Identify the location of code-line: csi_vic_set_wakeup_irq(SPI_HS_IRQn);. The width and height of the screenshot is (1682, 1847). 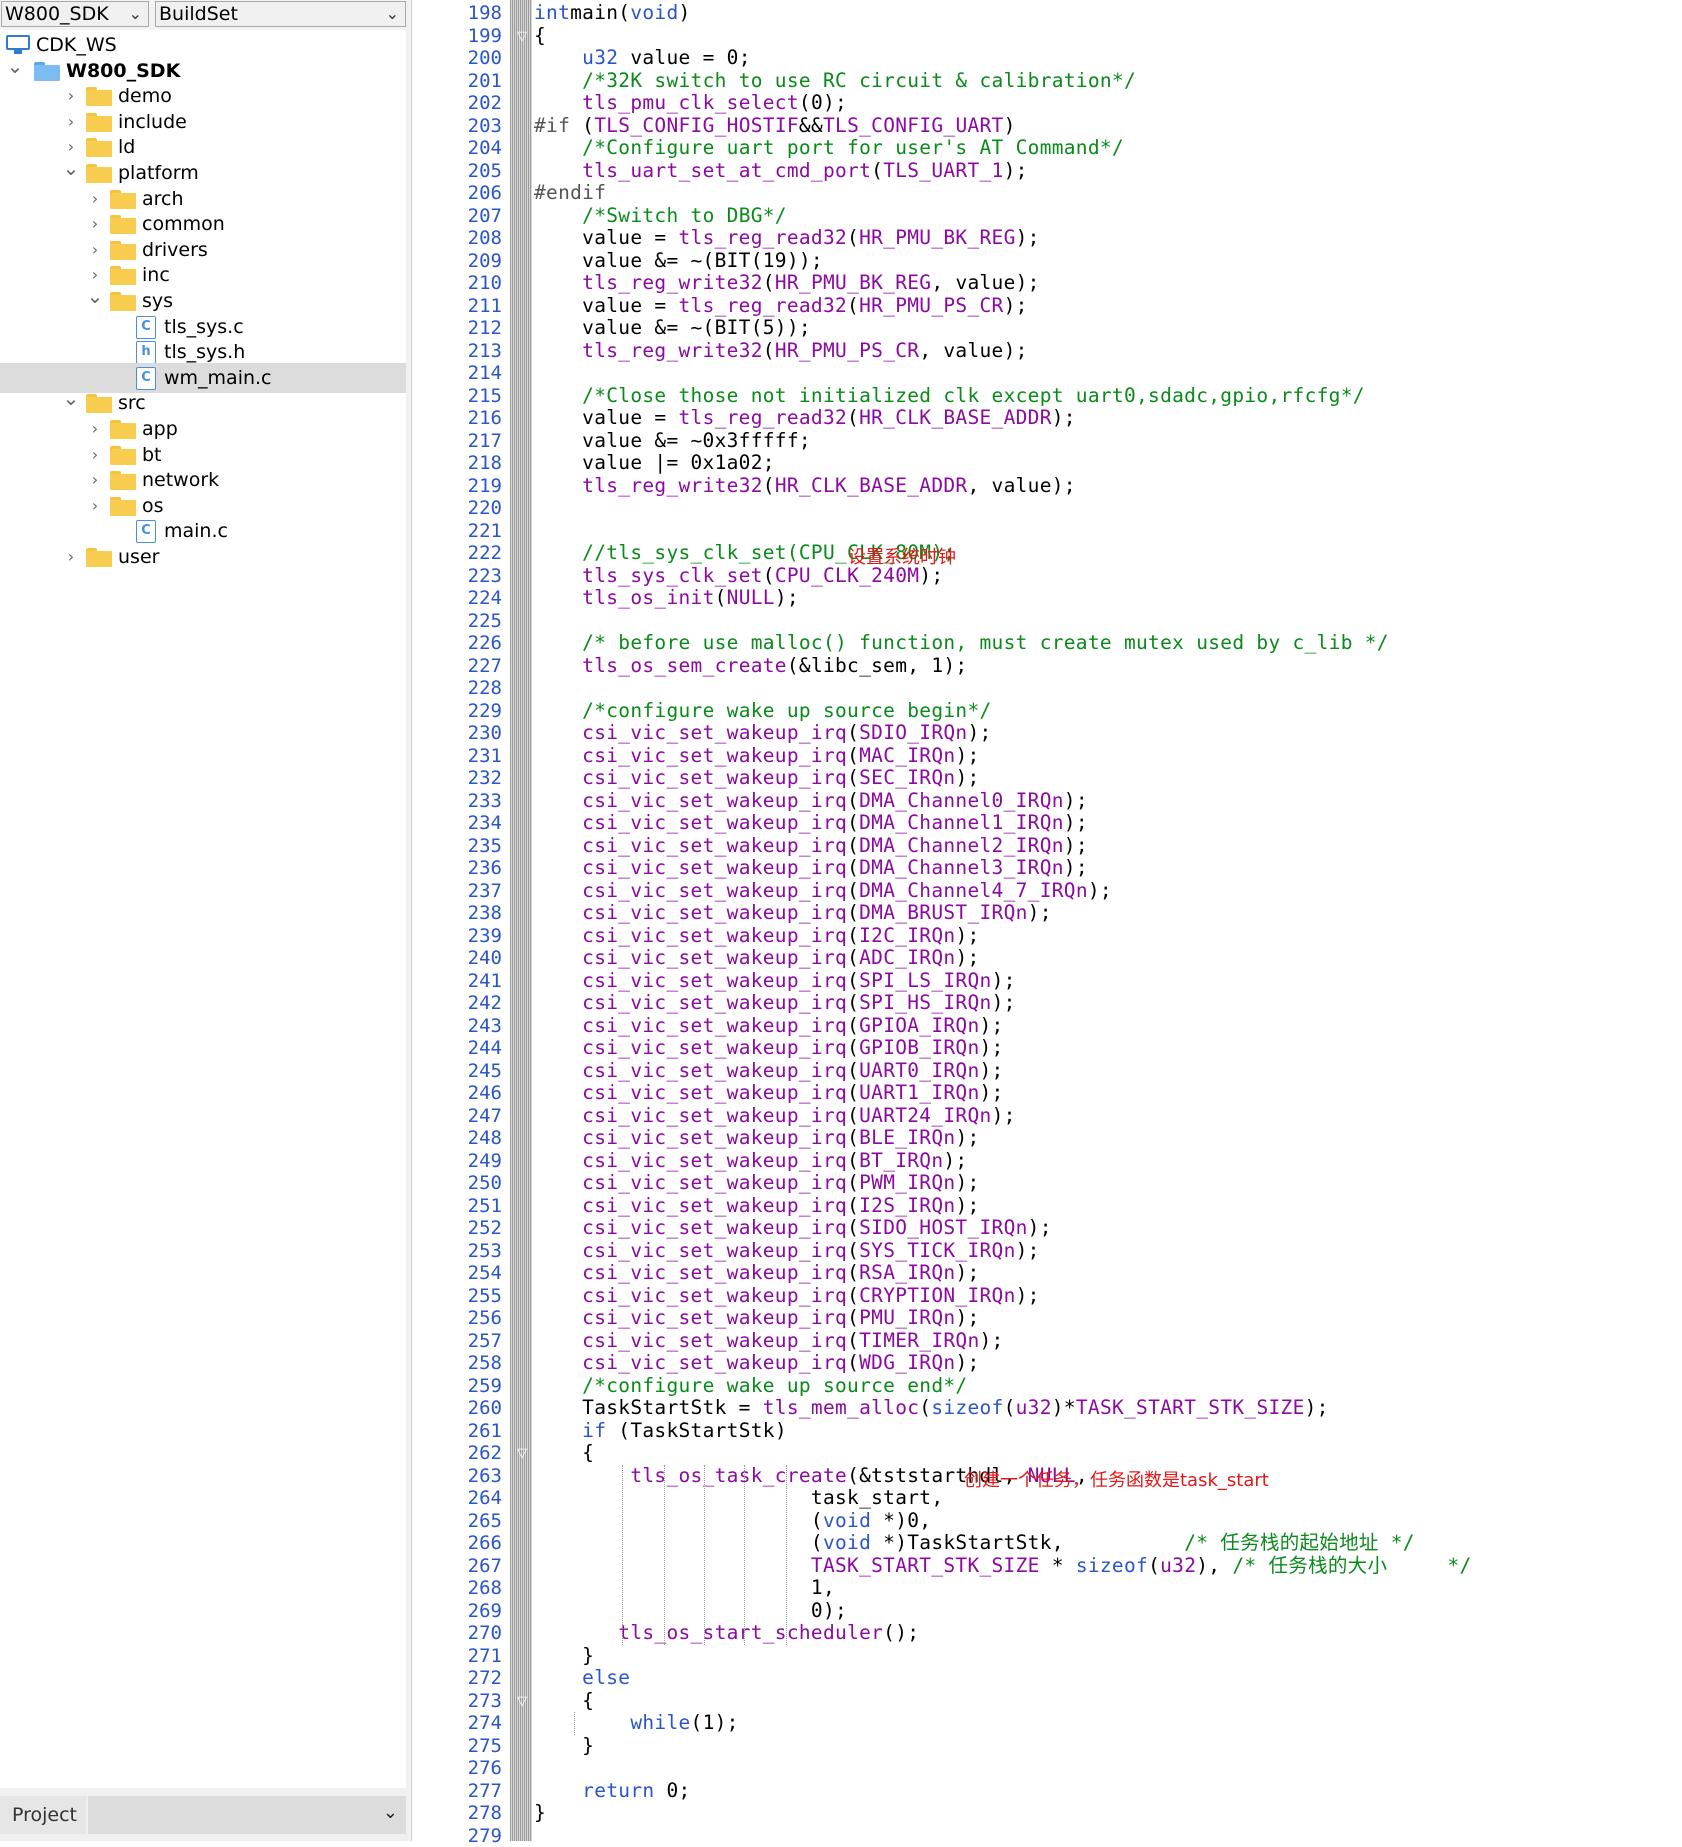
(775, 1003).